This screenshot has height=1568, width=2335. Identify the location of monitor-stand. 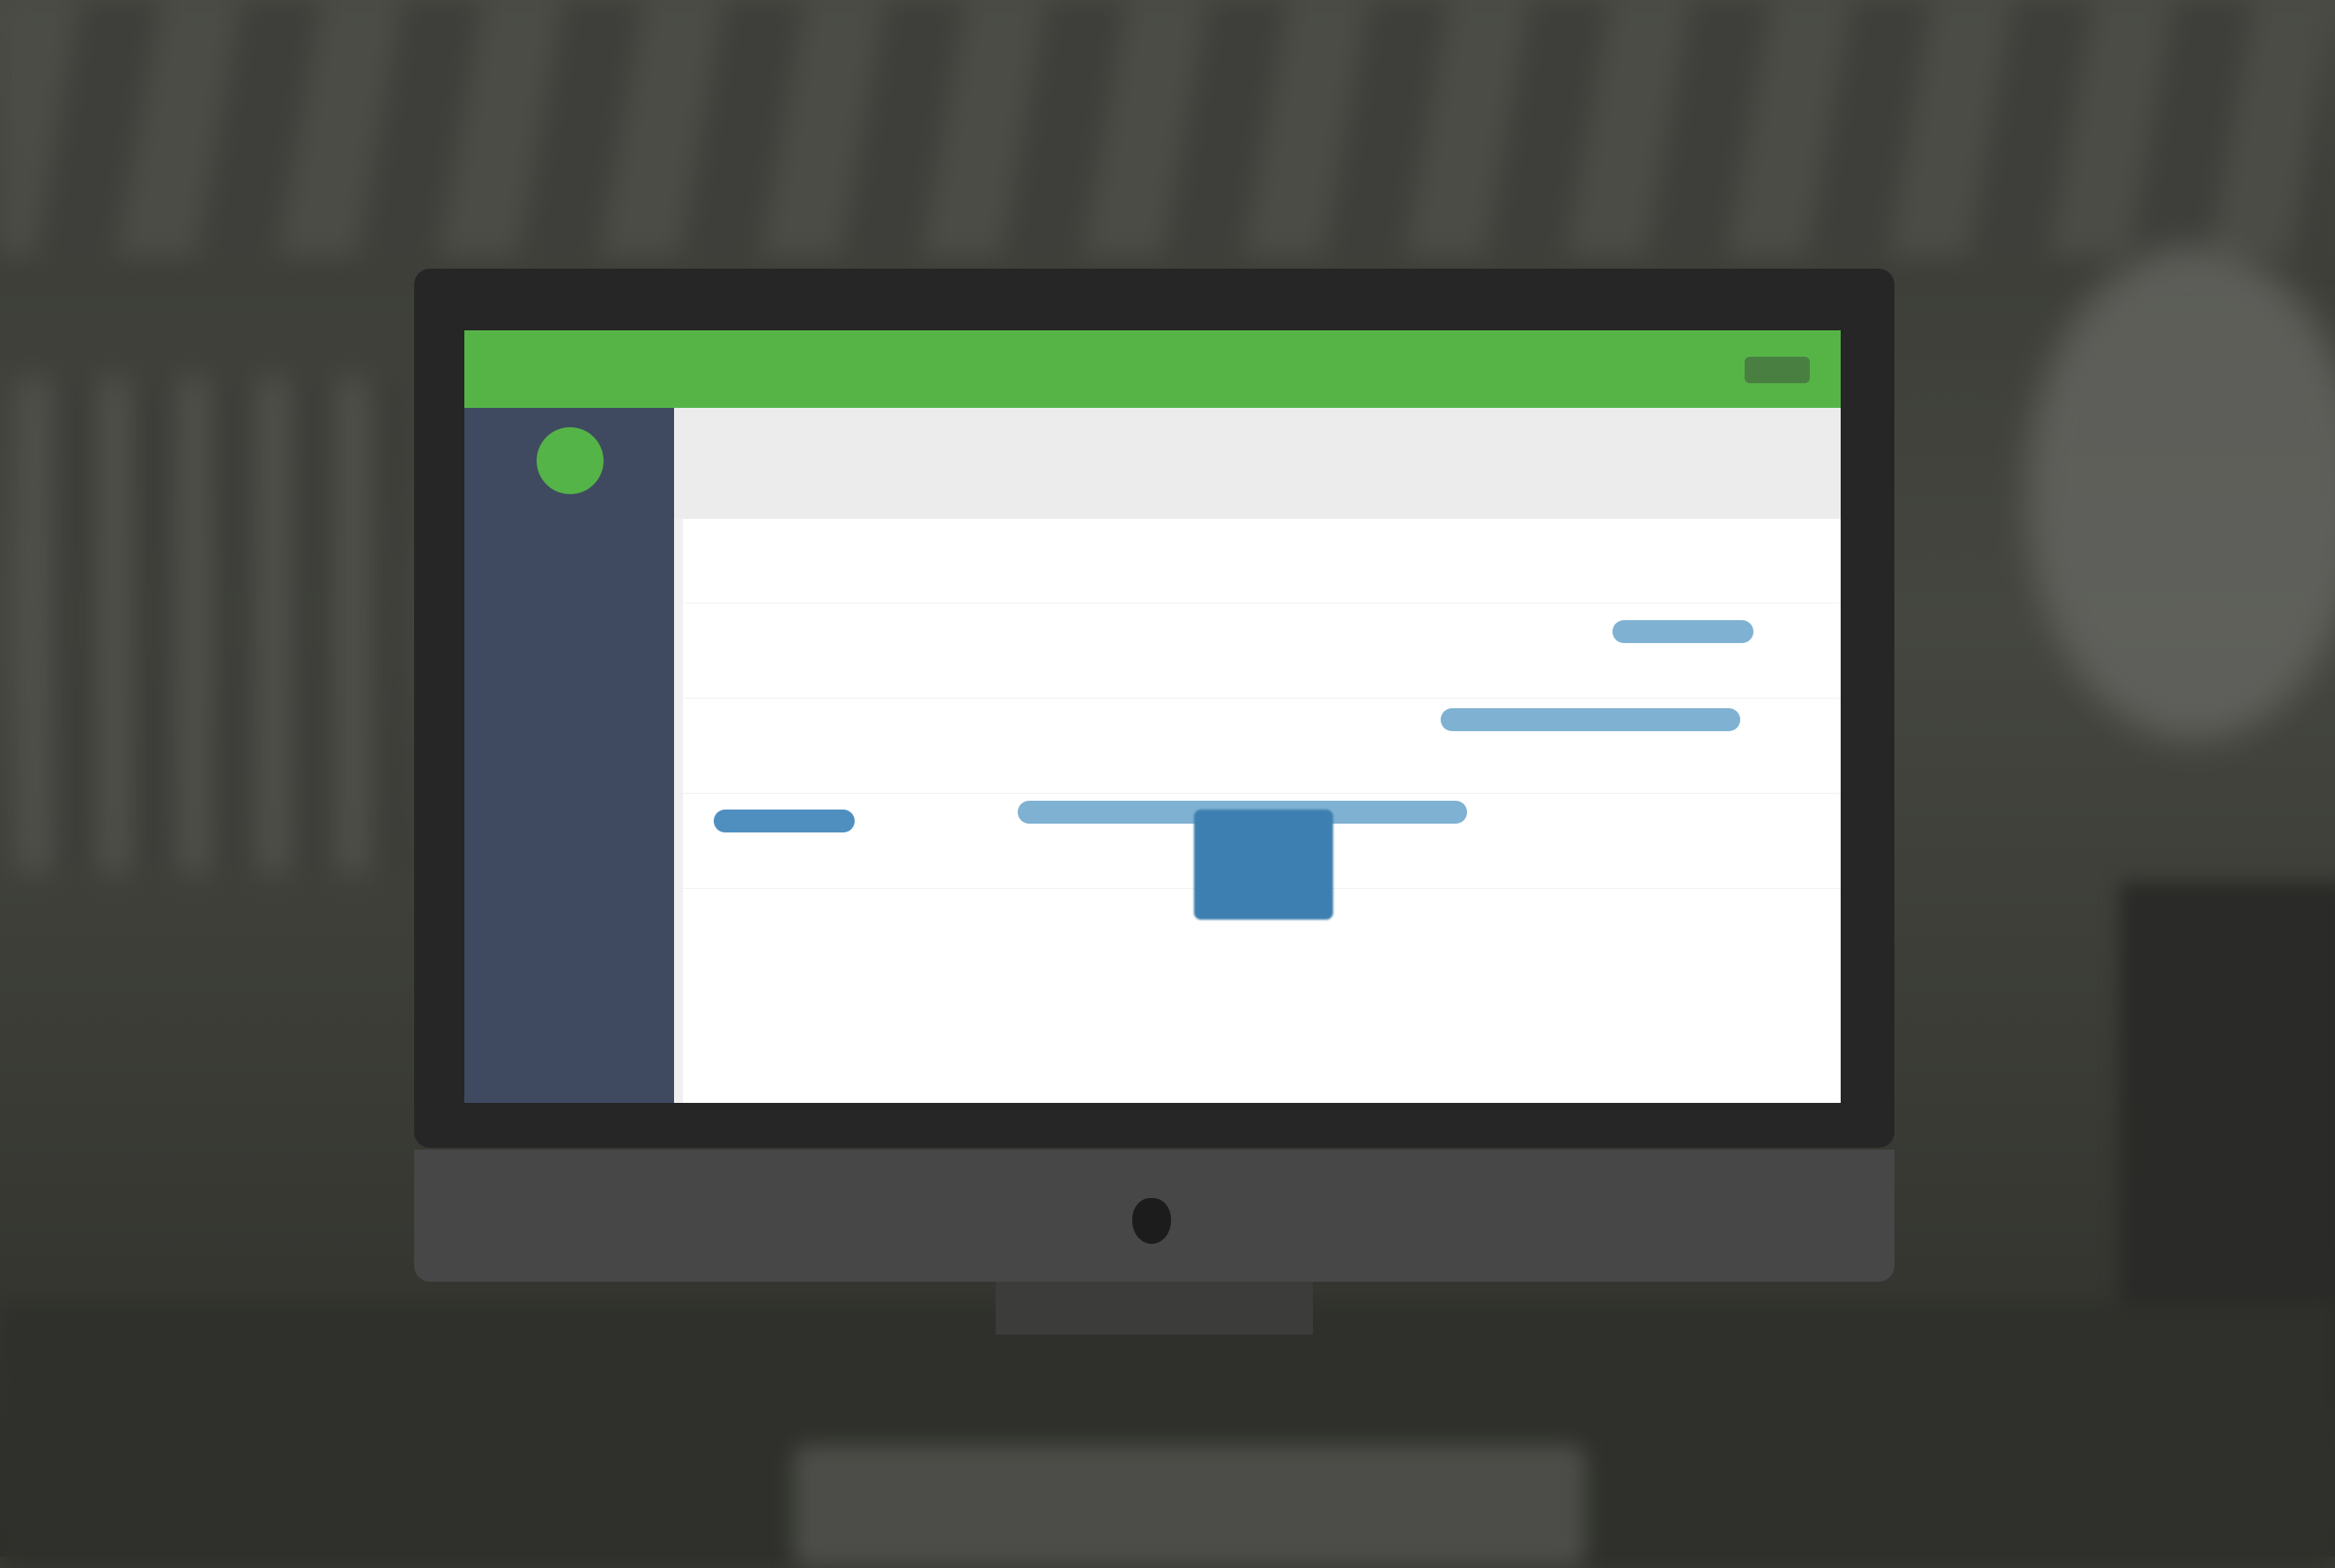
(1154, 1308).